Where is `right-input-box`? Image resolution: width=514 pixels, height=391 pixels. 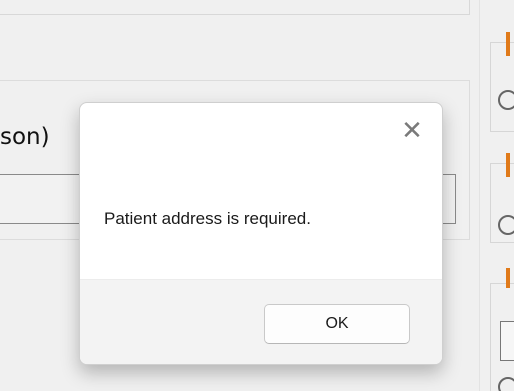 right-input-box is located at coordinates (507, 341).